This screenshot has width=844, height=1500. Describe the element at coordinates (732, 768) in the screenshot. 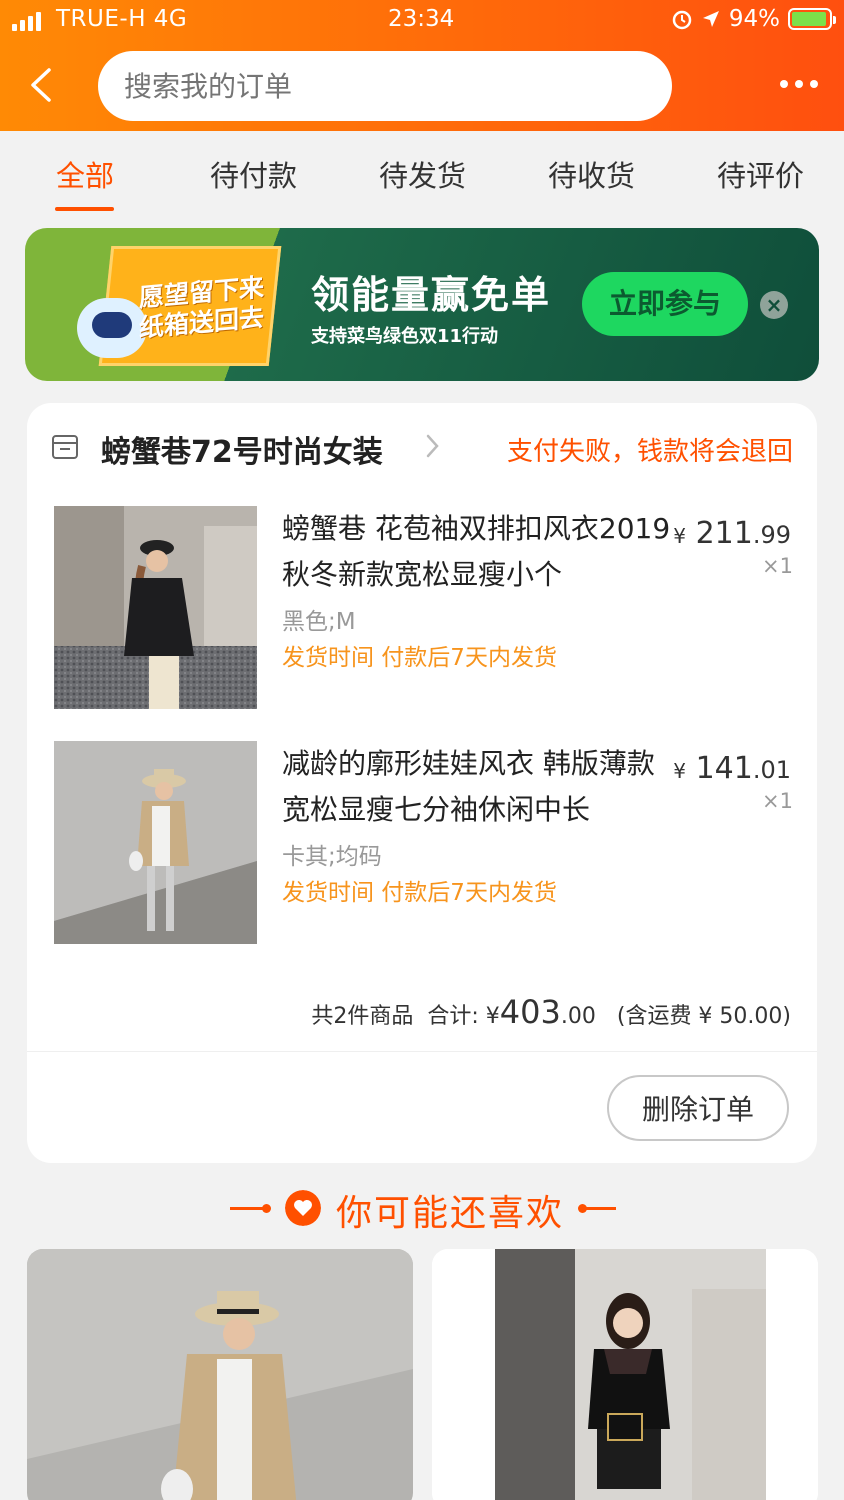

I see `product-price: ¥ 141.01` at that location.